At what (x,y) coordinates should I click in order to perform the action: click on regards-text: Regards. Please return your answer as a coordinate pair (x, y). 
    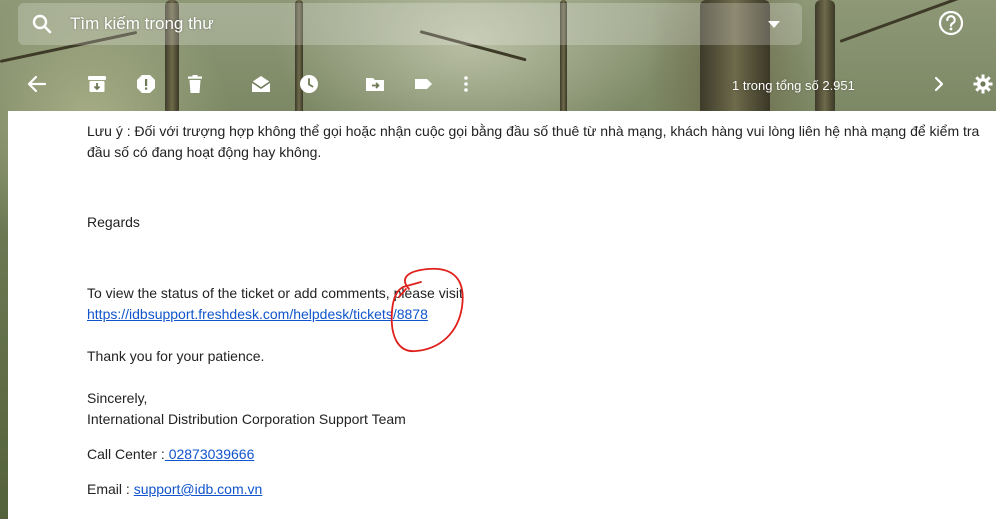
    Looking at the image, I should click on (113, 222).